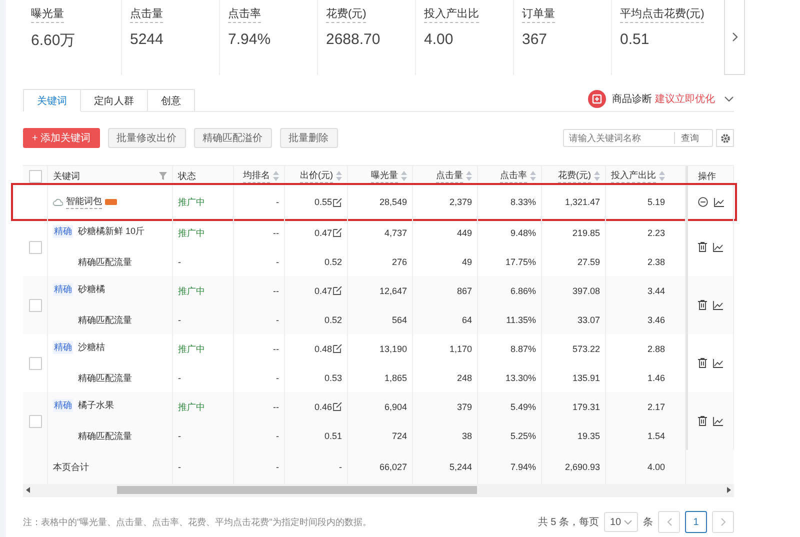 The width and height of the screenshot is (800, 537). Describe the element at coordinates (393, 467) in the screenshot. I see `table-cell: 66,027` at that location.